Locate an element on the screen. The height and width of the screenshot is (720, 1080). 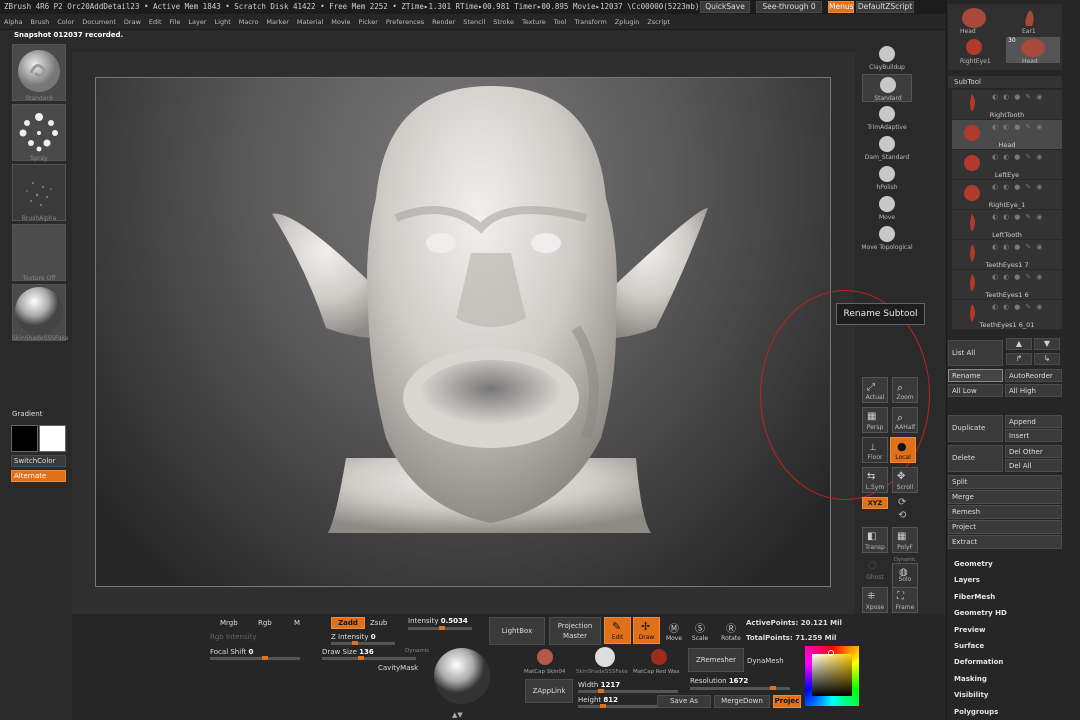
main-color-swatch is located at coordinates (24, 438).